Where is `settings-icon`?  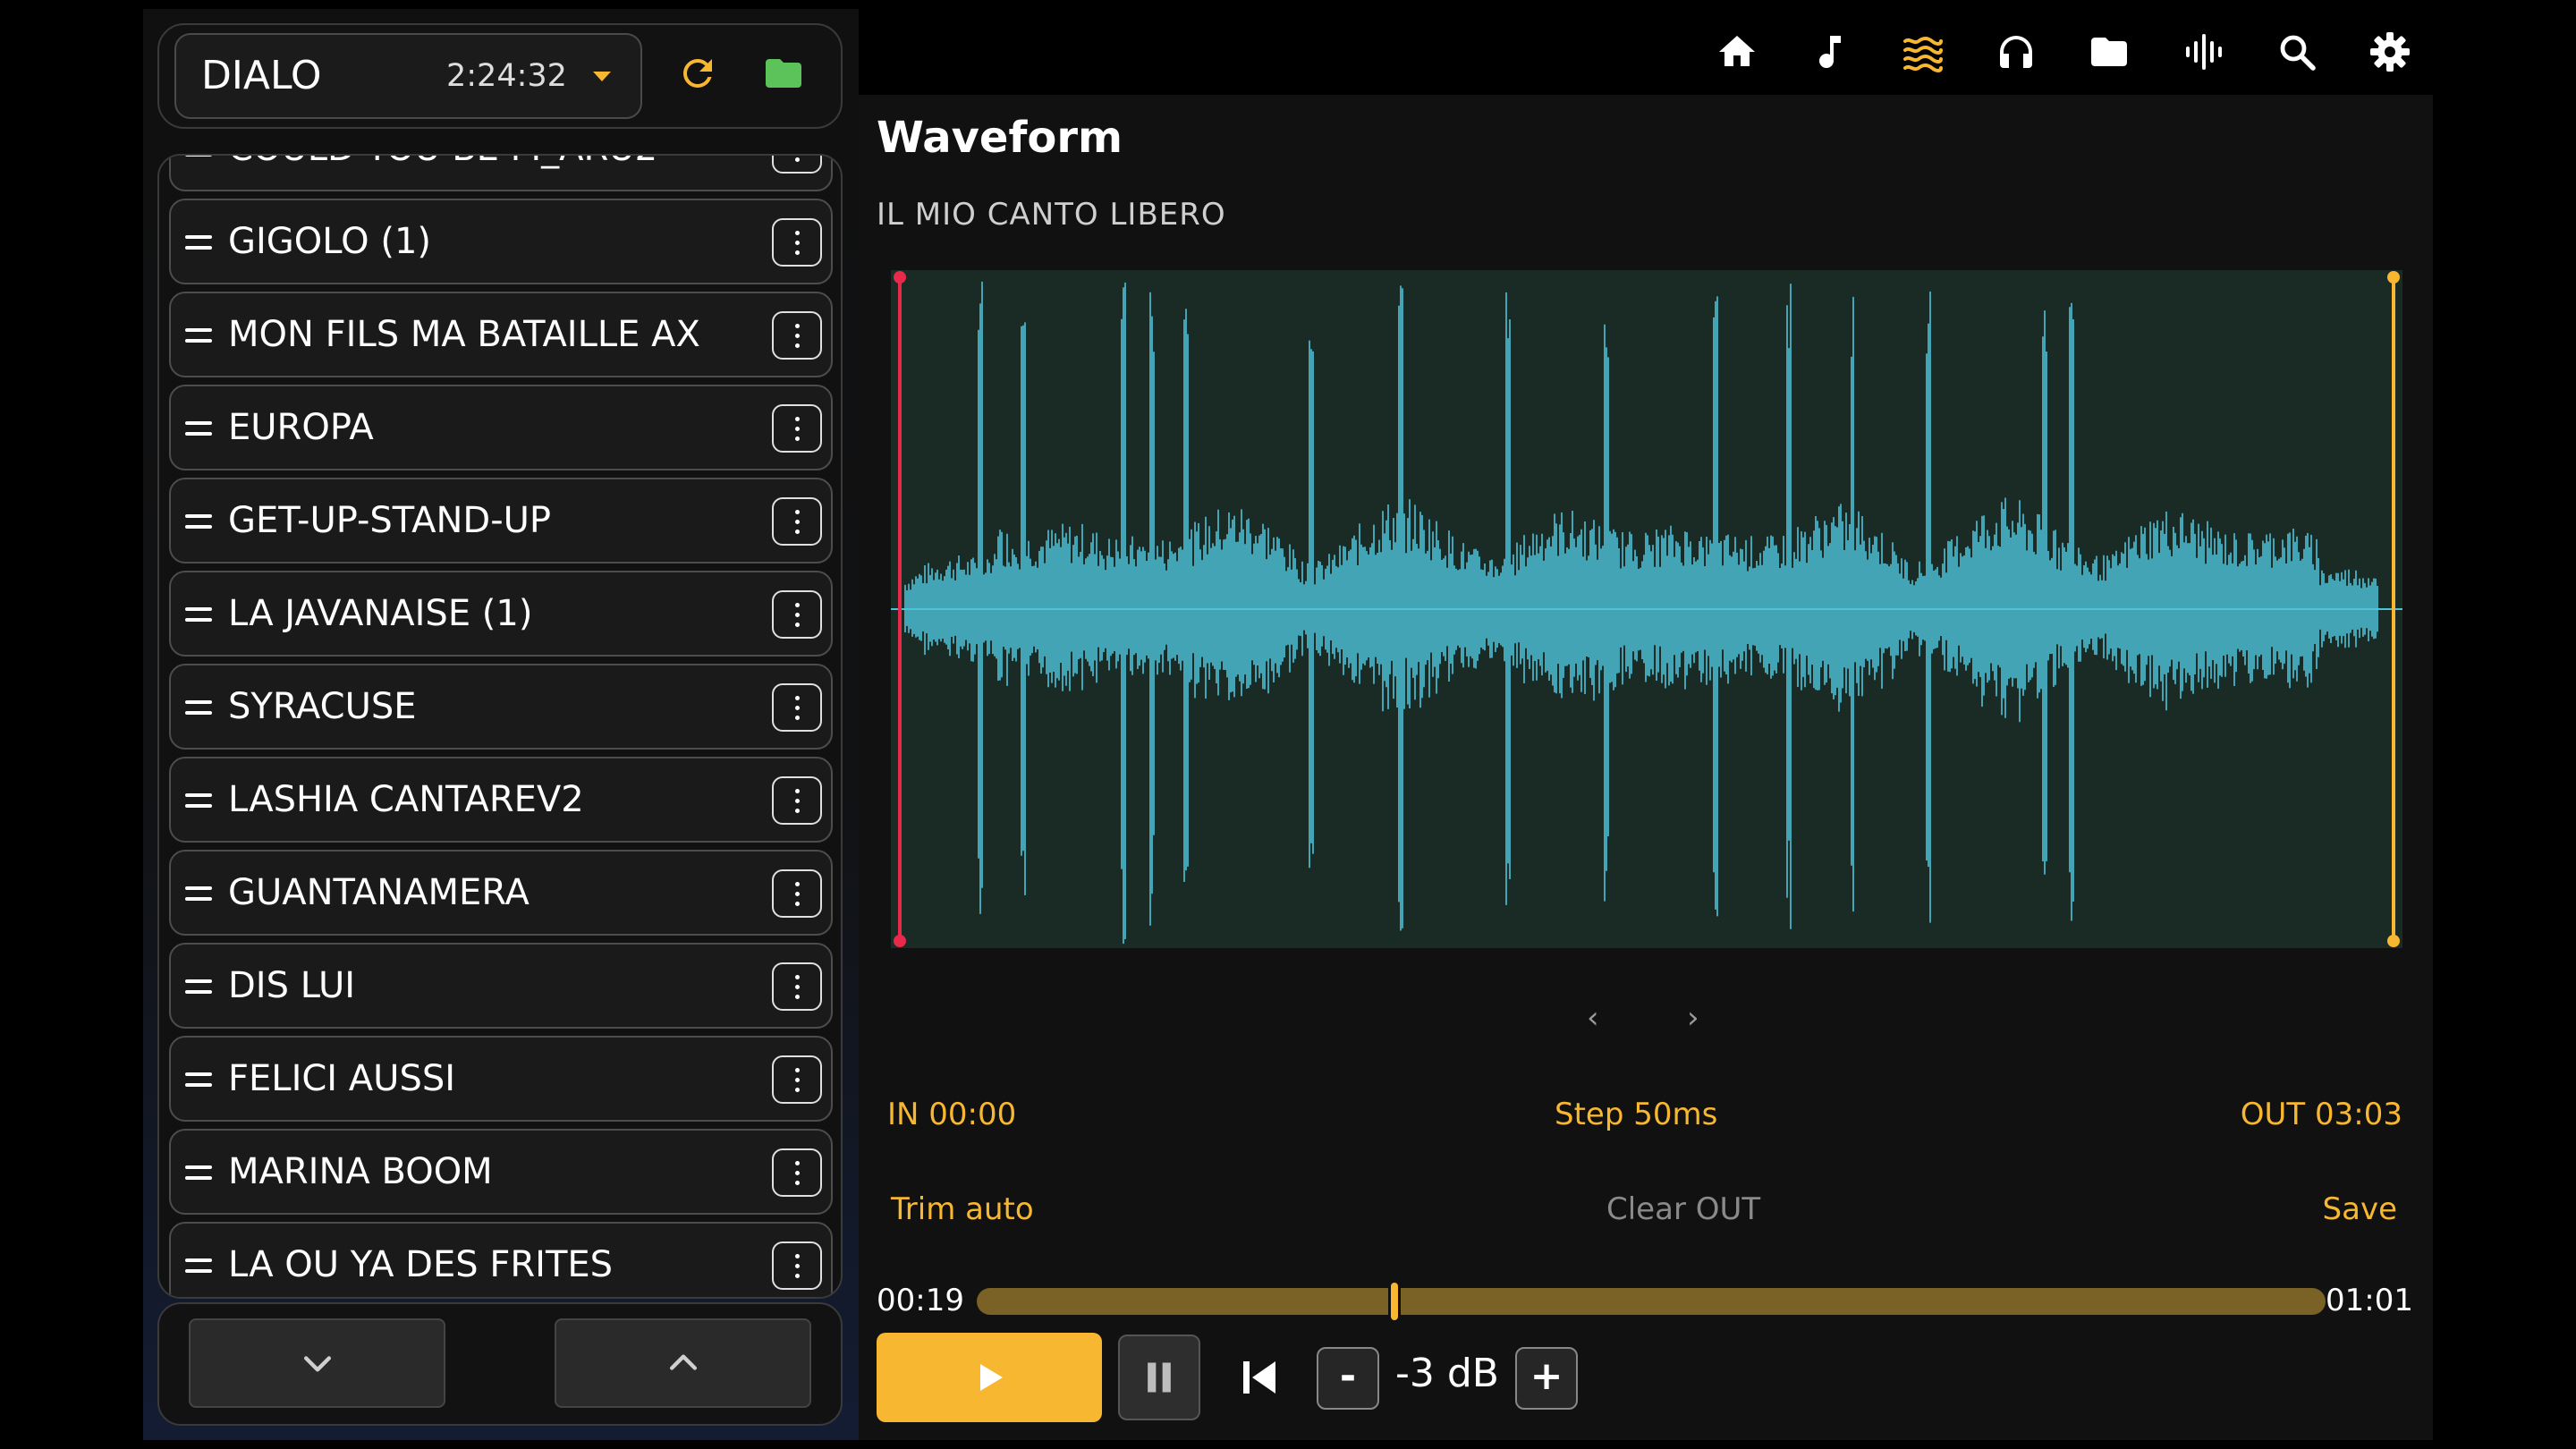 settings-icon is located at coordinates (2389, 51).